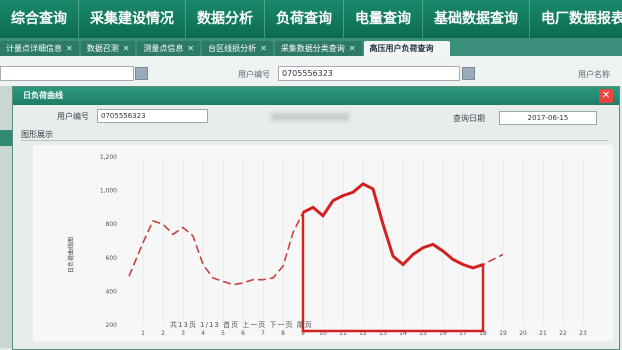 The image size is (622, 350). I want to click on x-tick-label: 3, so click(183, 333).